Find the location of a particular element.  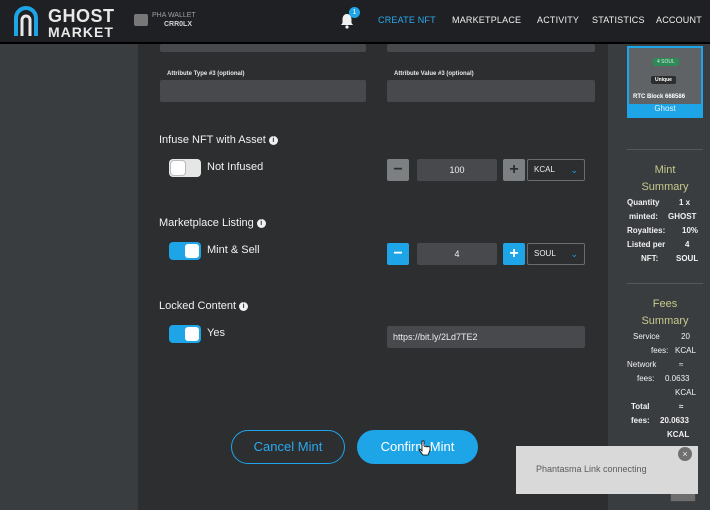

fee-key: Total is located at coordinates (640, 406).